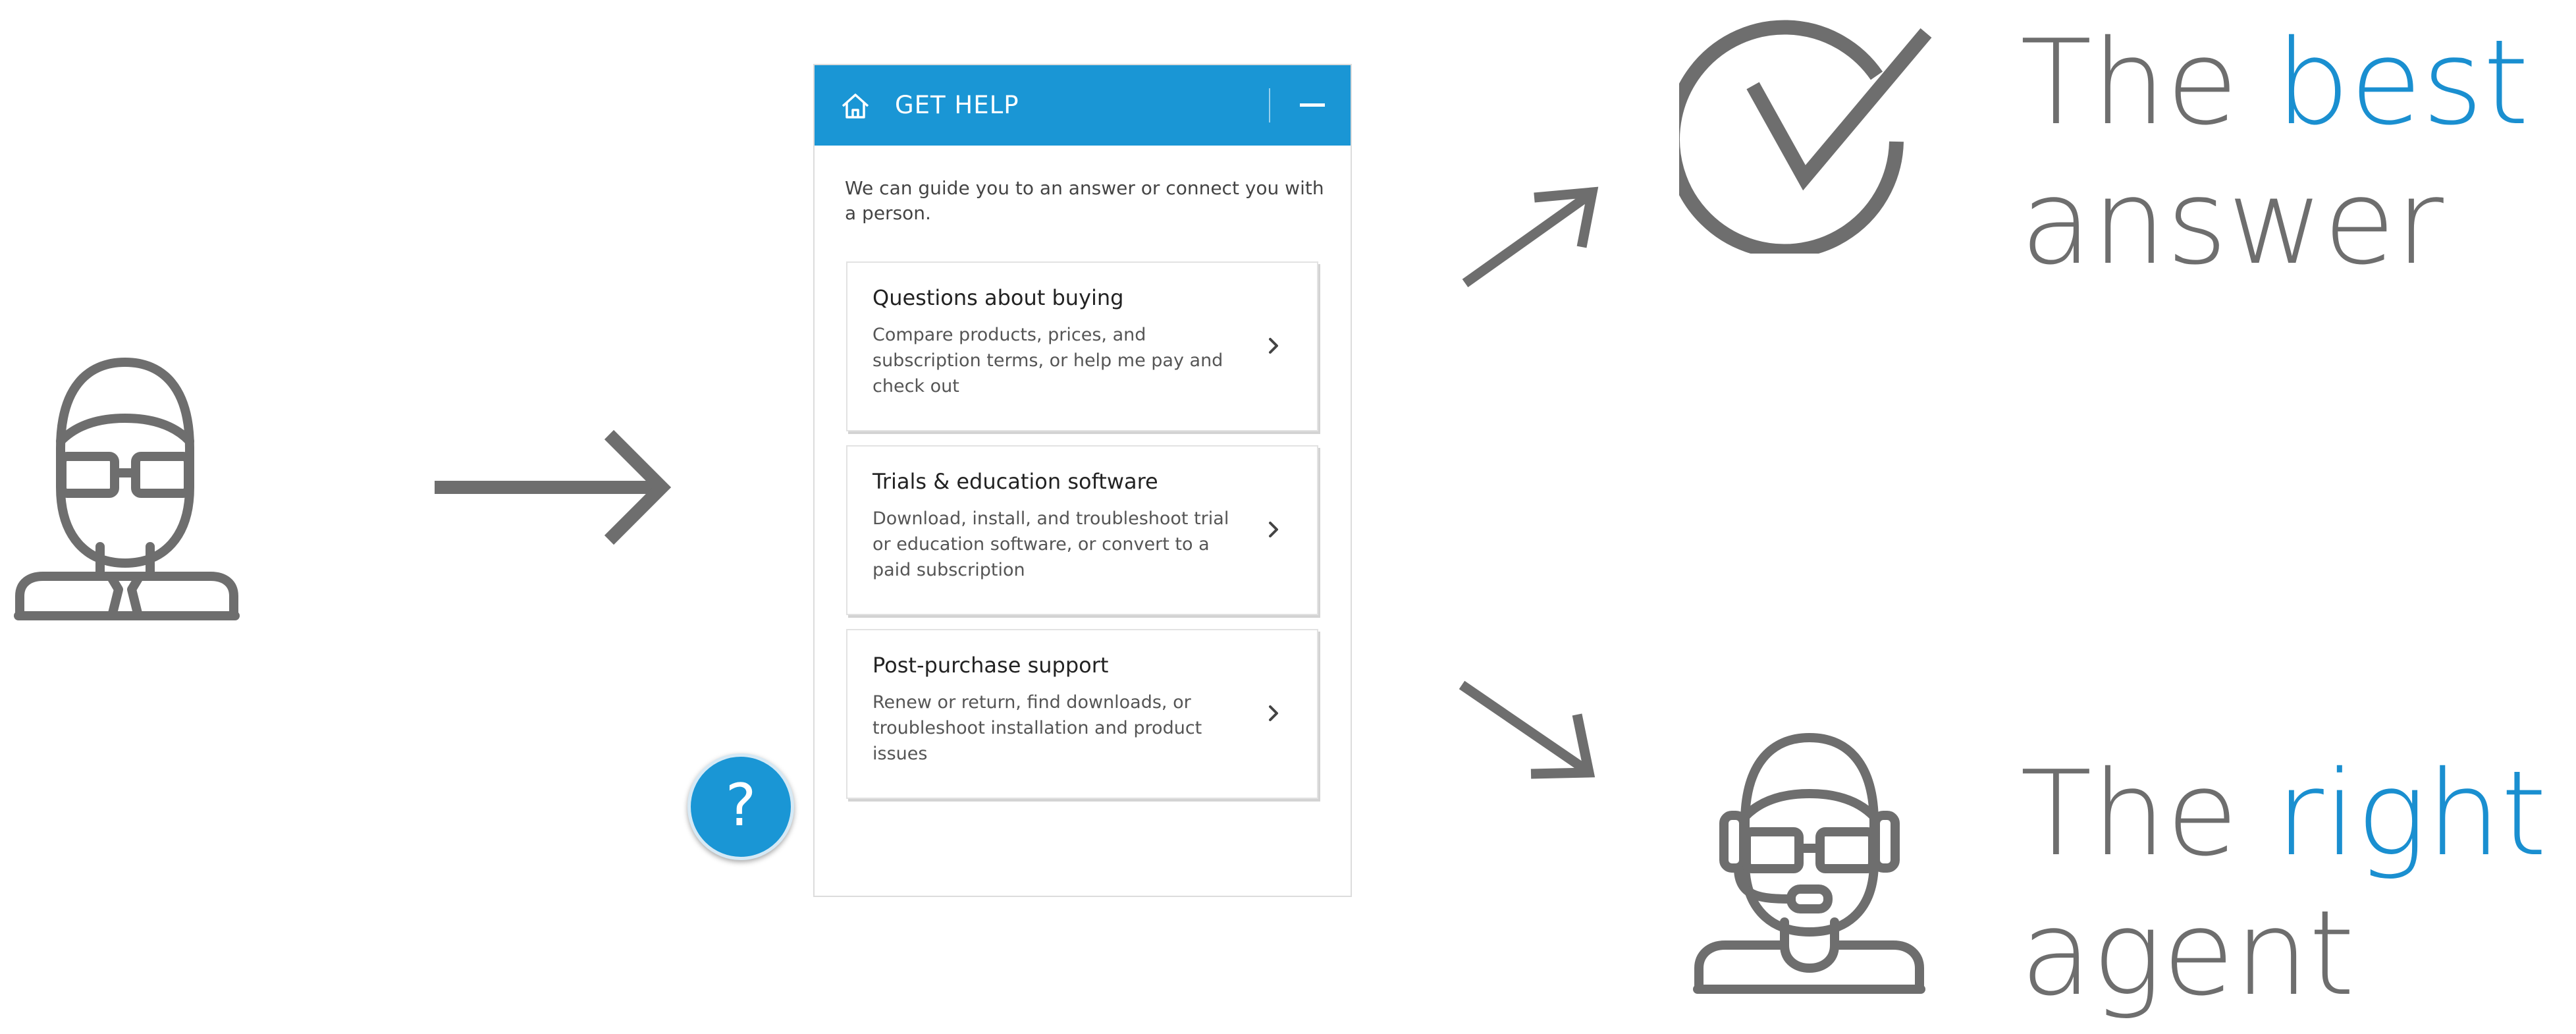 The image size is (2576, 1034). I want to click on support-agent-headset-icon, so click(1809, 862).